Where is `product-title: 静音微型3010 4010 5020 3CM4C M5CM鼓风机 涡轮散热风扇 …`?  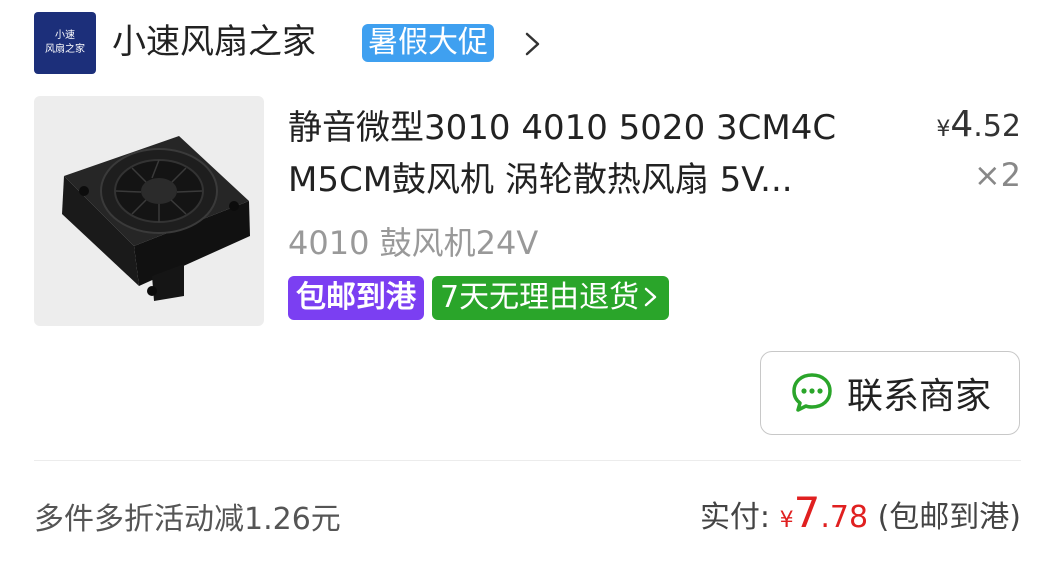 product-title: 静音微型3010 4010 5020 3CM4C M5CM鼓风机 涡轮散热风扇 … is located at coordinates (593, 154).